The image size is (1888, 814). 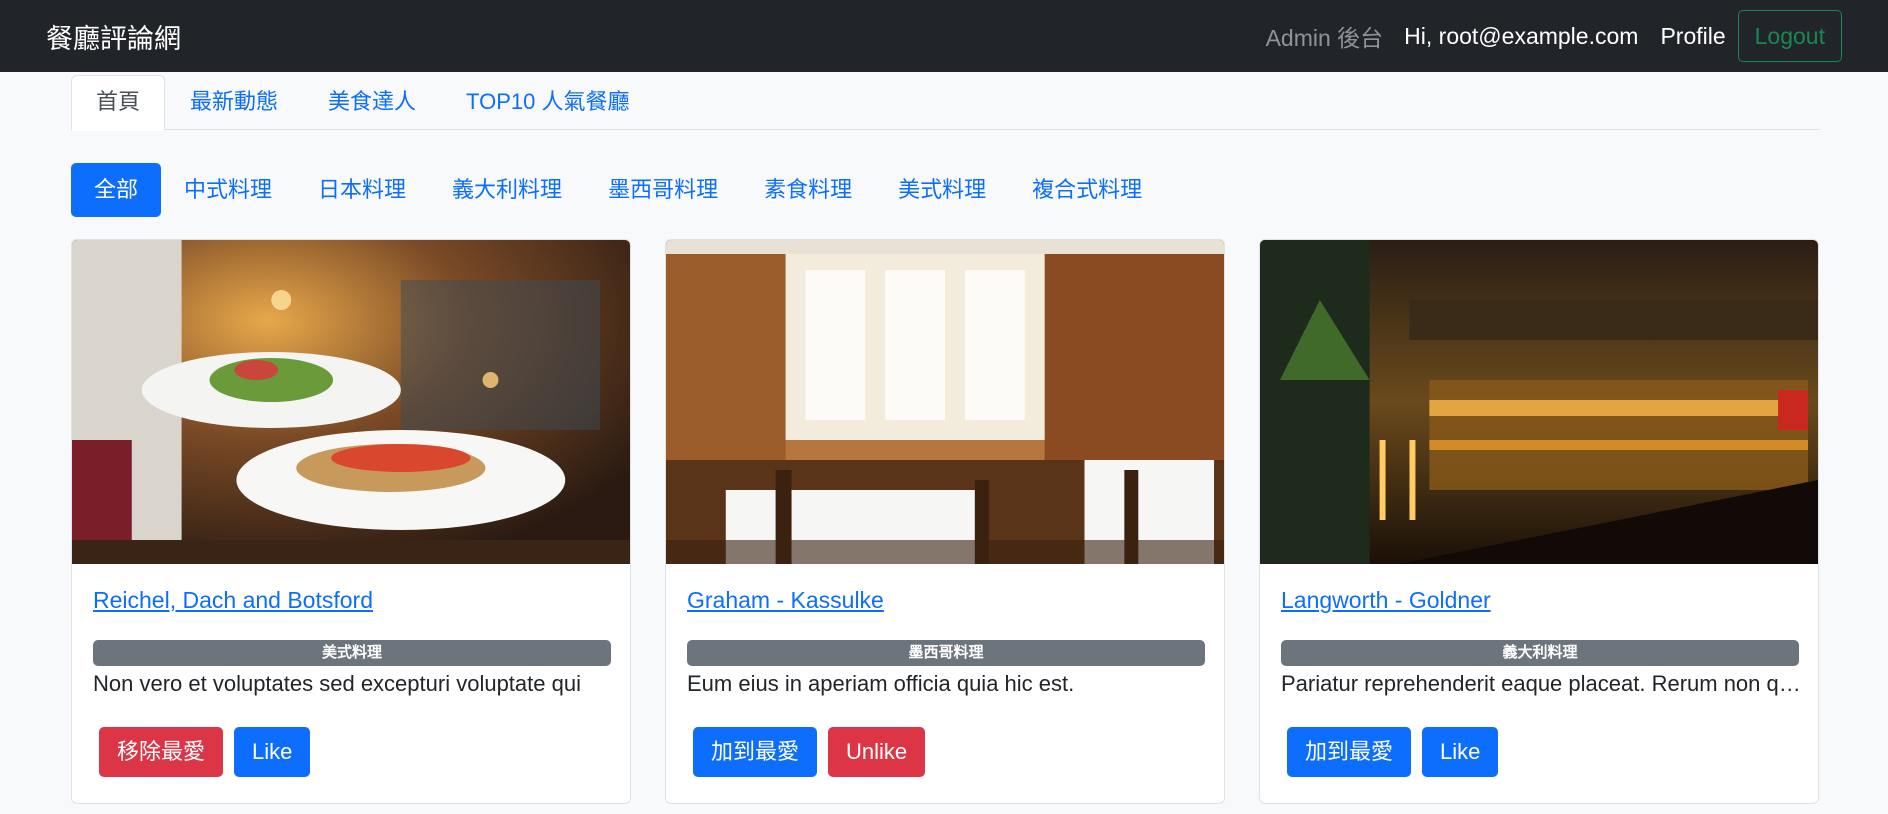 What do you see at coordinates (1325, 36) in the screenshot?
I see `admin-link: Admin 後台` at bounding box center [1325, 36].